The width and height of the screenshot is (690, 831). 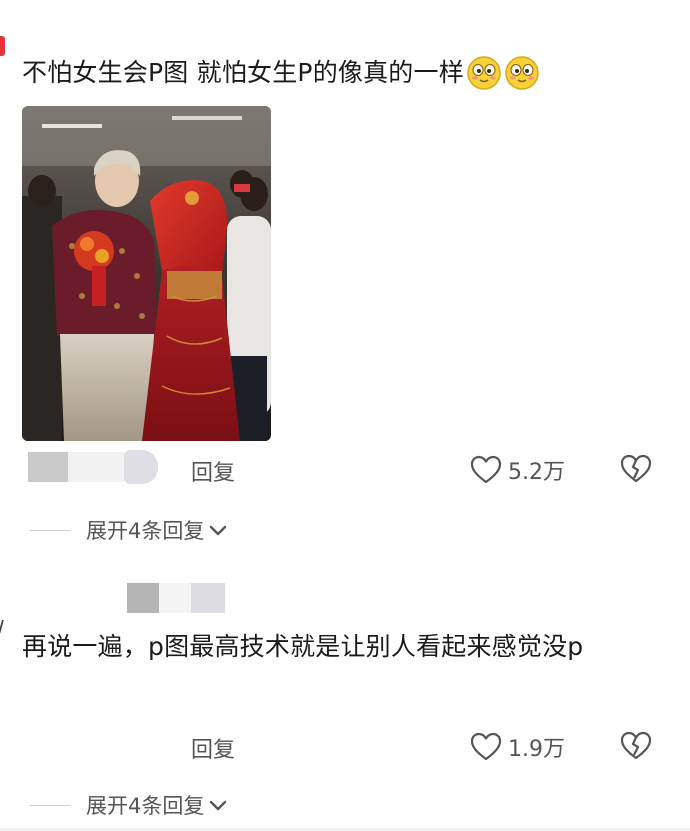 I want to click on like-count: 1.9万, so click(x=536, y=749).